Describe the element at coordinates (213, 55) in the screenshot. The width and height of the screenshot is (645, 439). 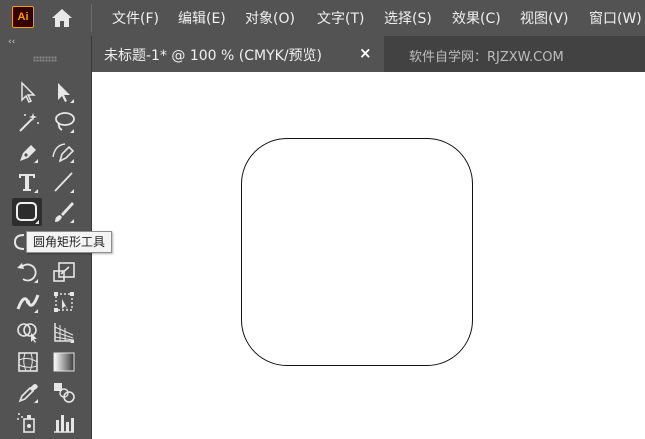
I see `document-tab-title: 未标题-1* @ 100 % (CMYK/预览)` at that location.